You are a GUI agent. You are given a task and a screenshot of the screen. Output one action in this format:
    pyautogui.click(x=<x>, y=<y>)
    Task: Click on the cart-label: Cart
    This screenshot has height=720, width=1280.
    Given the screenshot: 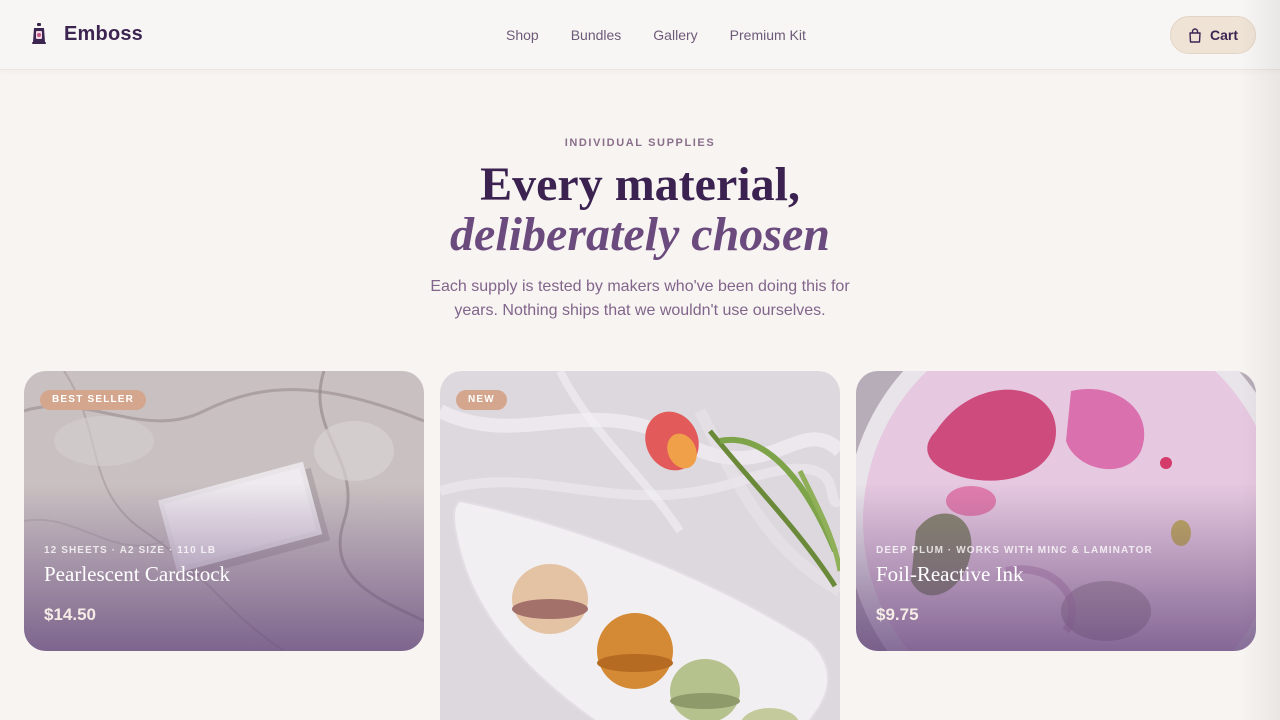 What is the action you would take?
    pyautogui.click(x=1223, y=35)
    